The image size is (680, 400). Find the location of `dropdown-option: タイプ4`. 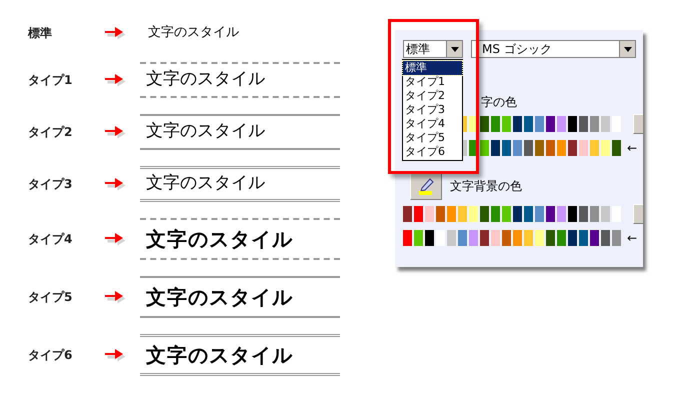

dropdown-option: タイプ4 is located at coordinates (432, 124).